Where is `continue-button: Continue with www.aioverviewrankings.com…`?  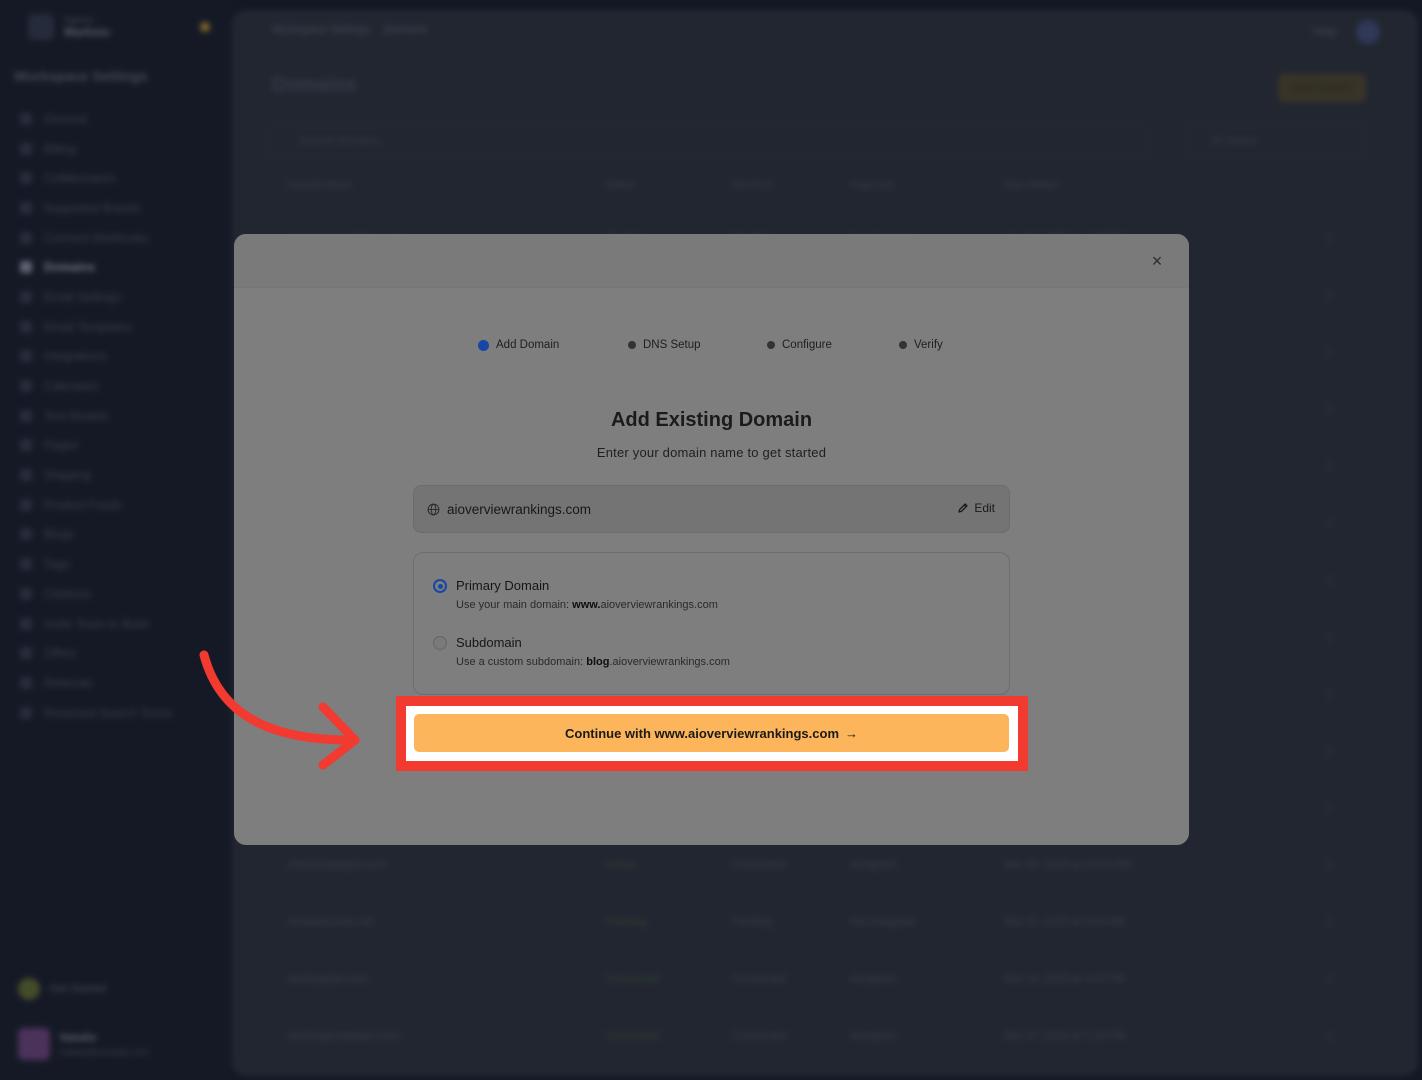 continue-button: Continue with www.aioverviewrankings.com… is located at coordinates (711, 733).